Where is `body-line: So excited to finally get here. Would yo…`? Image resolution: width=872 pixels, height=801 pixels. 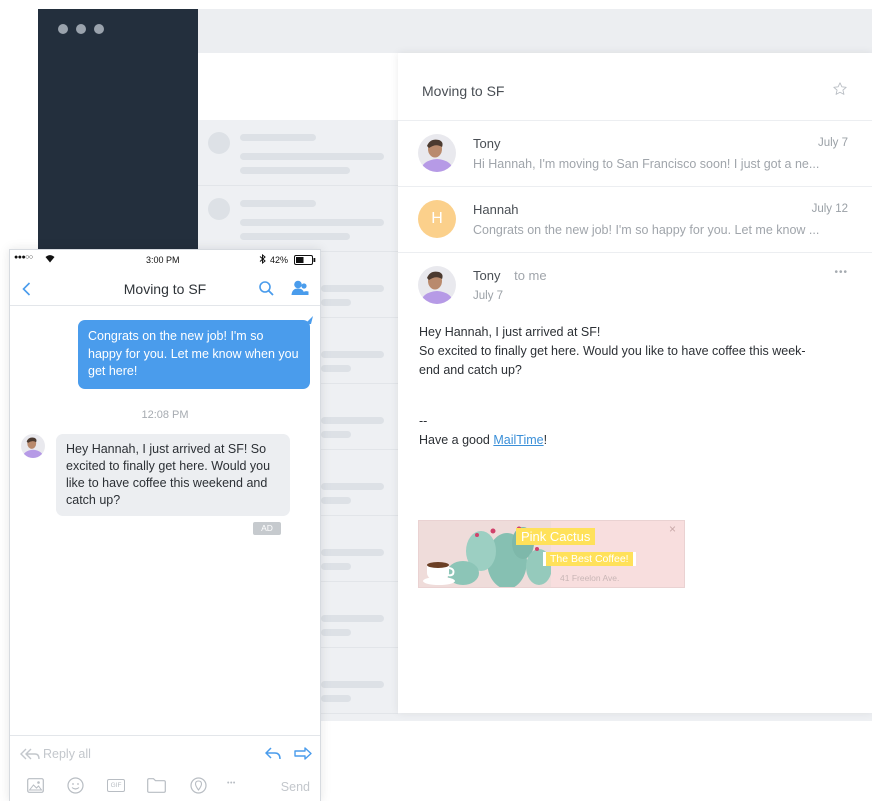
body-line: So excited to finally get here. Would yo… is located at coordinates (612, 351).